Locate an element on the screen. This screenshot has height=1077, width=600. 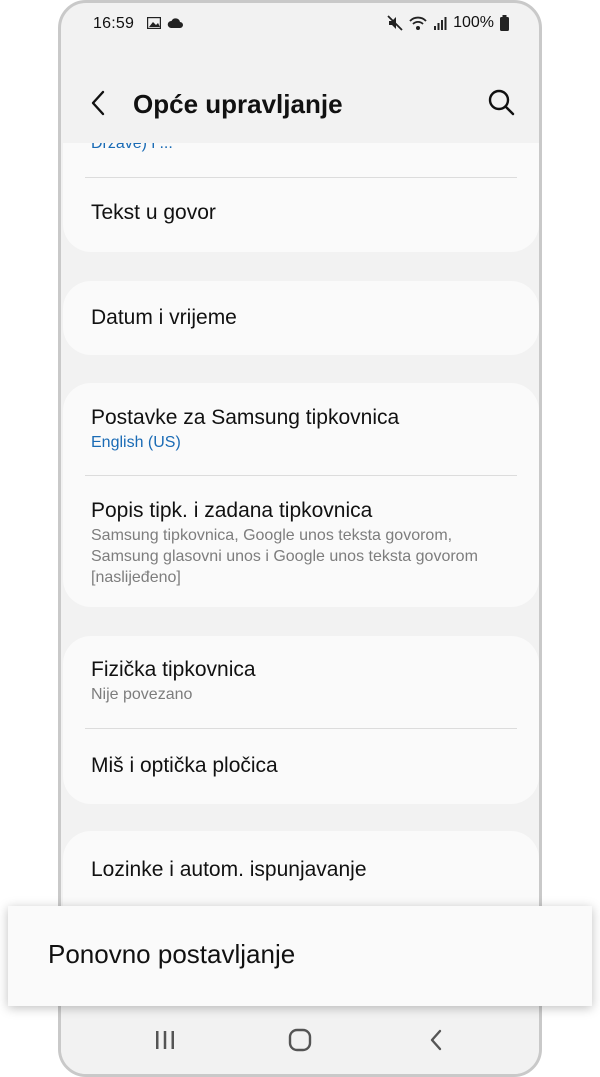
navigation-bar is located at coordinates (300, 1039).